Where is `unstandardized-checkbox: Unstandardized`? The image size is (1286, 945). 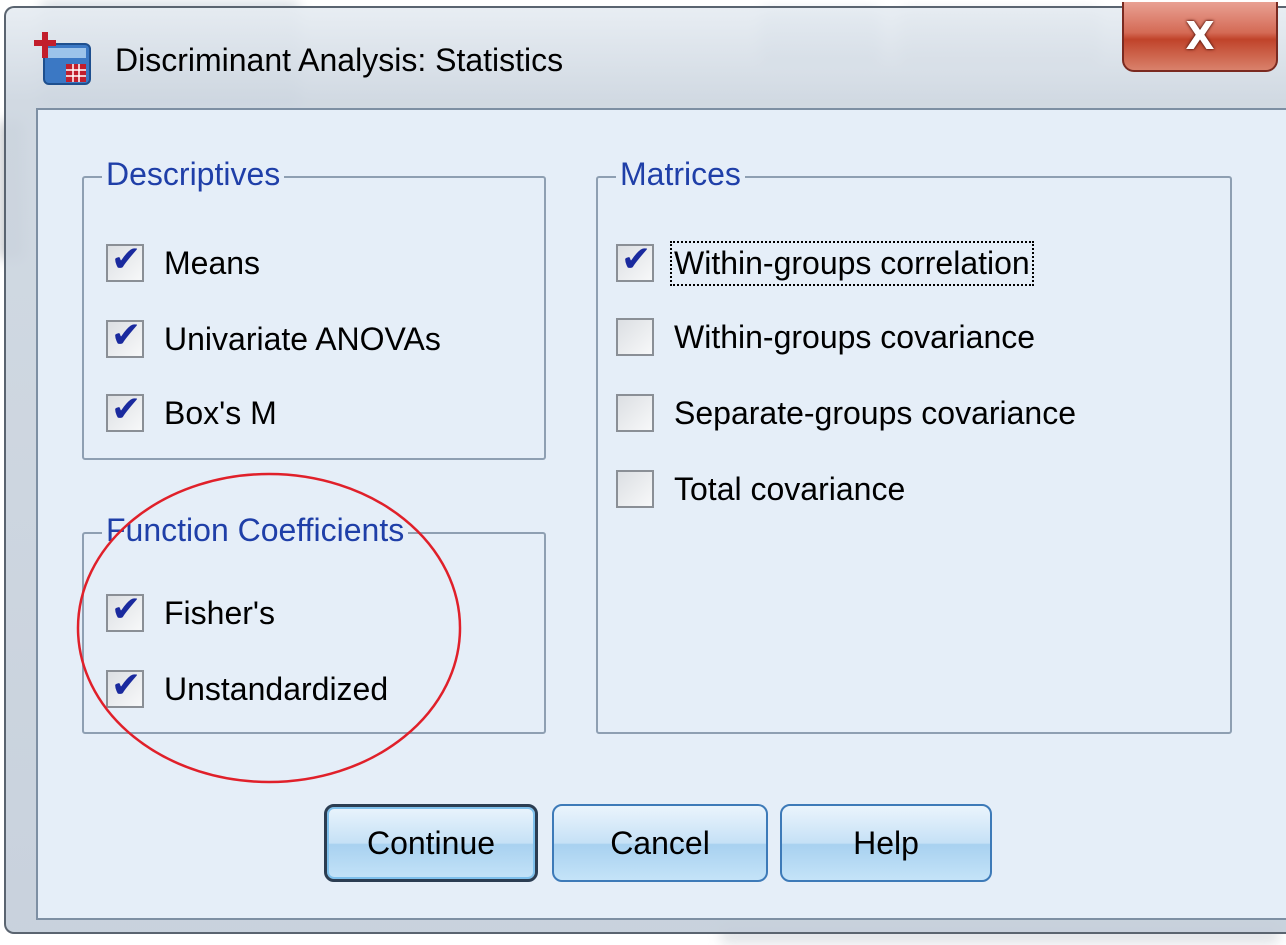 unstandardized-checkbox: Unstandardized is located at coordinates (247, 686).